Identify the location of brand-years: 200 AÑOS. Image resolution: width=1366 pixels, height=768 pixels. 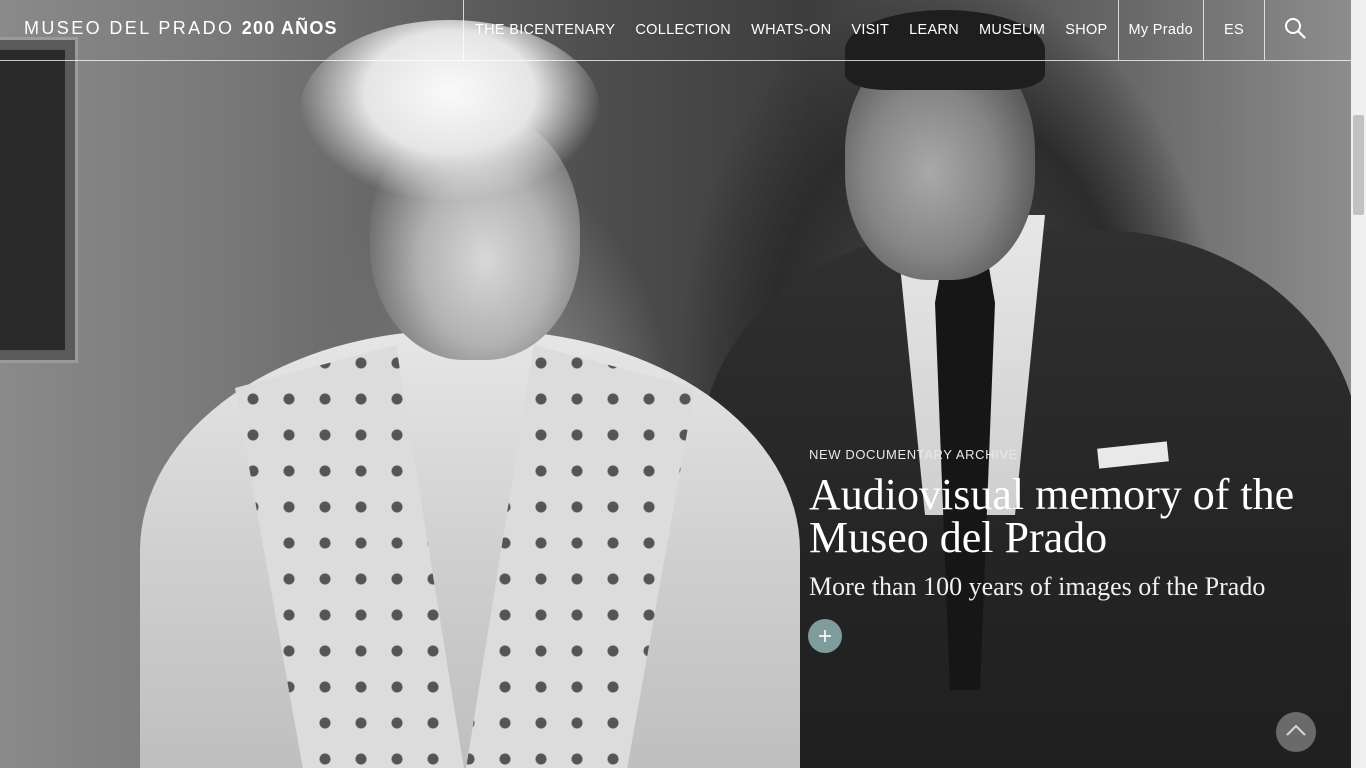
(289, 28).